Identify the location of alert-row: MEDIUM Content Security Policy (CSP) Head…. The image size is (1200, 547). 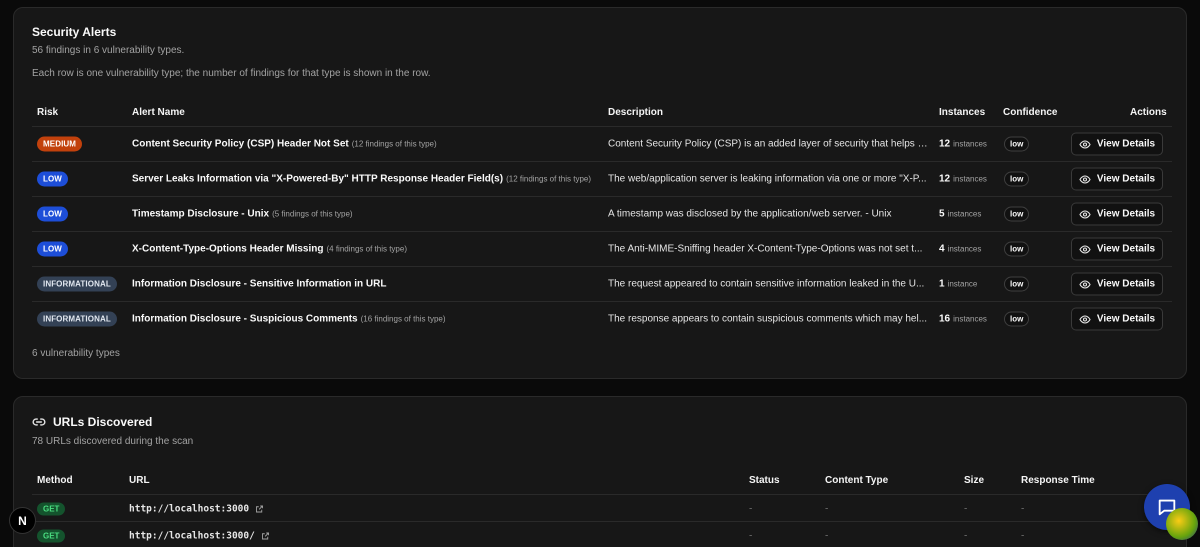
(602, 143).